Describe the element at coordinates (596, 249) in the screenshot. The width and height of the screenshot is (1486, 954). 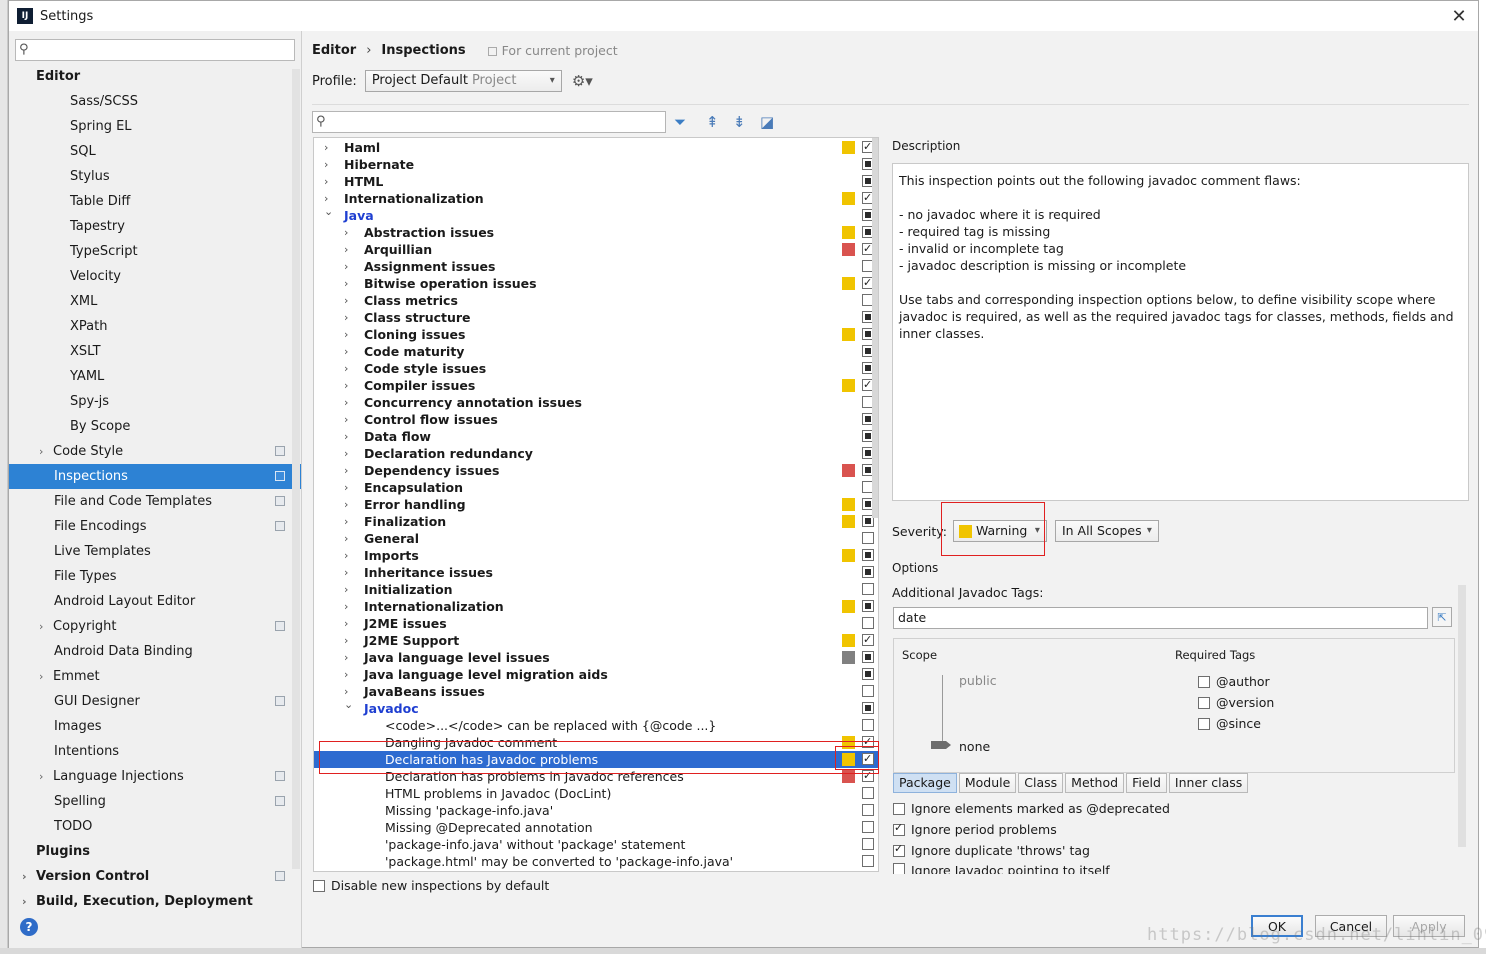
I see `inspection-group-row: › Arquillian` at that location.